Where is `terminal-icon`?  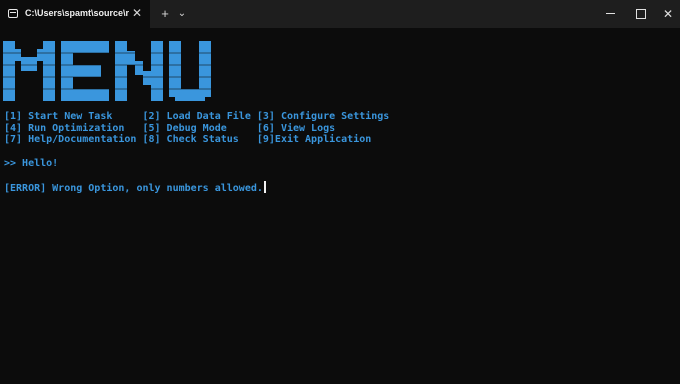
terminal-icon is located at coordinates (13, 13).